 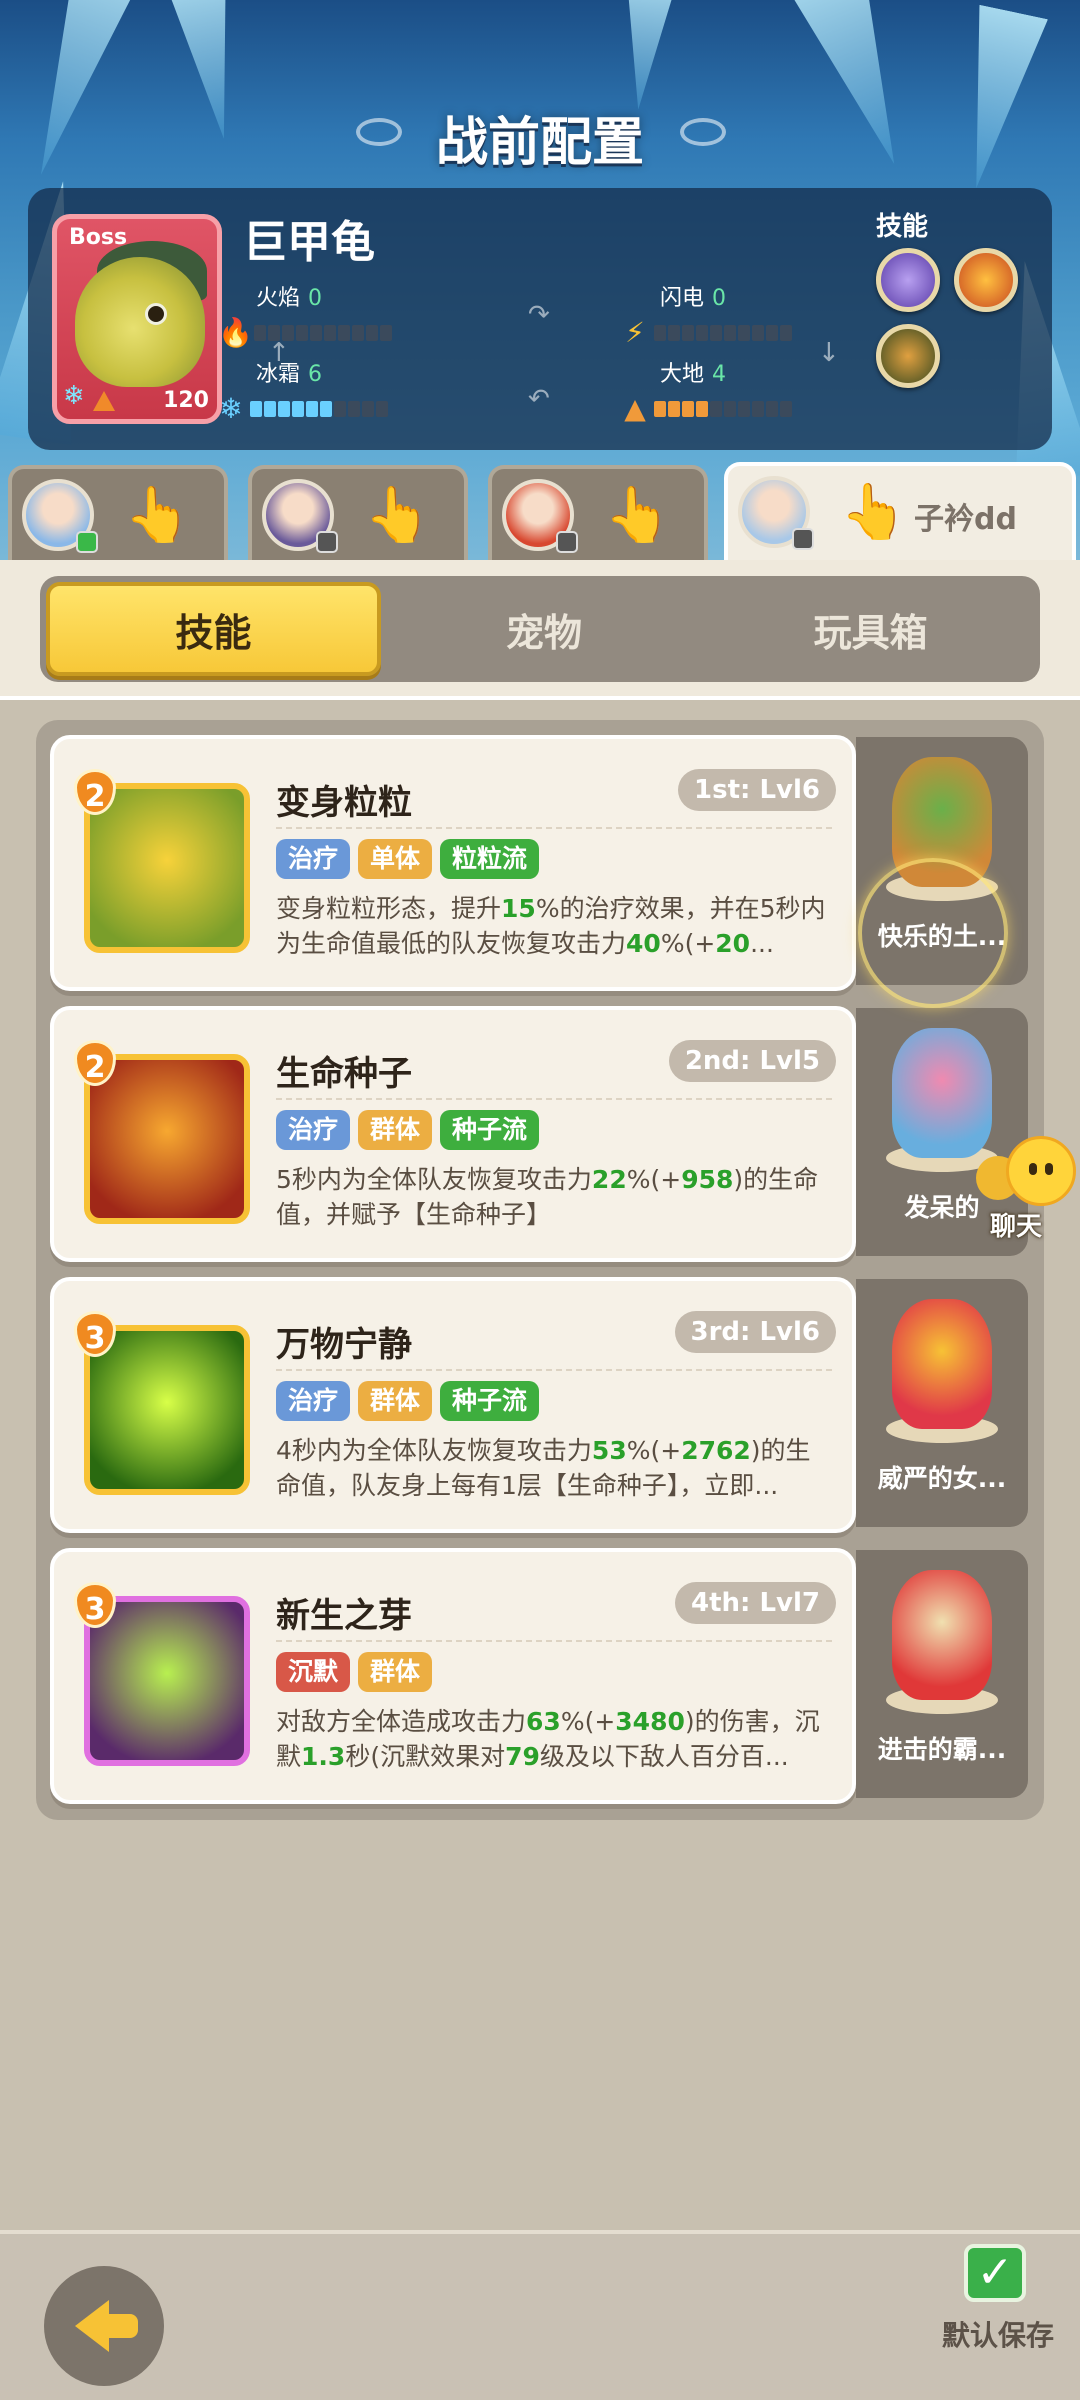 I want to click on skill-description-number: 2762, so click(x=716, y=1450).